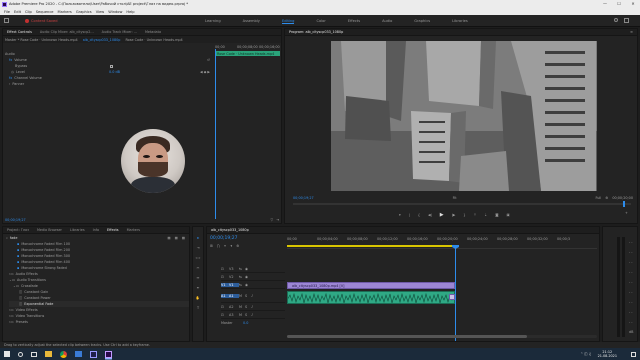 The image size is (640, 360). I want to click on list-item: Constant Power, so click(37, 298).